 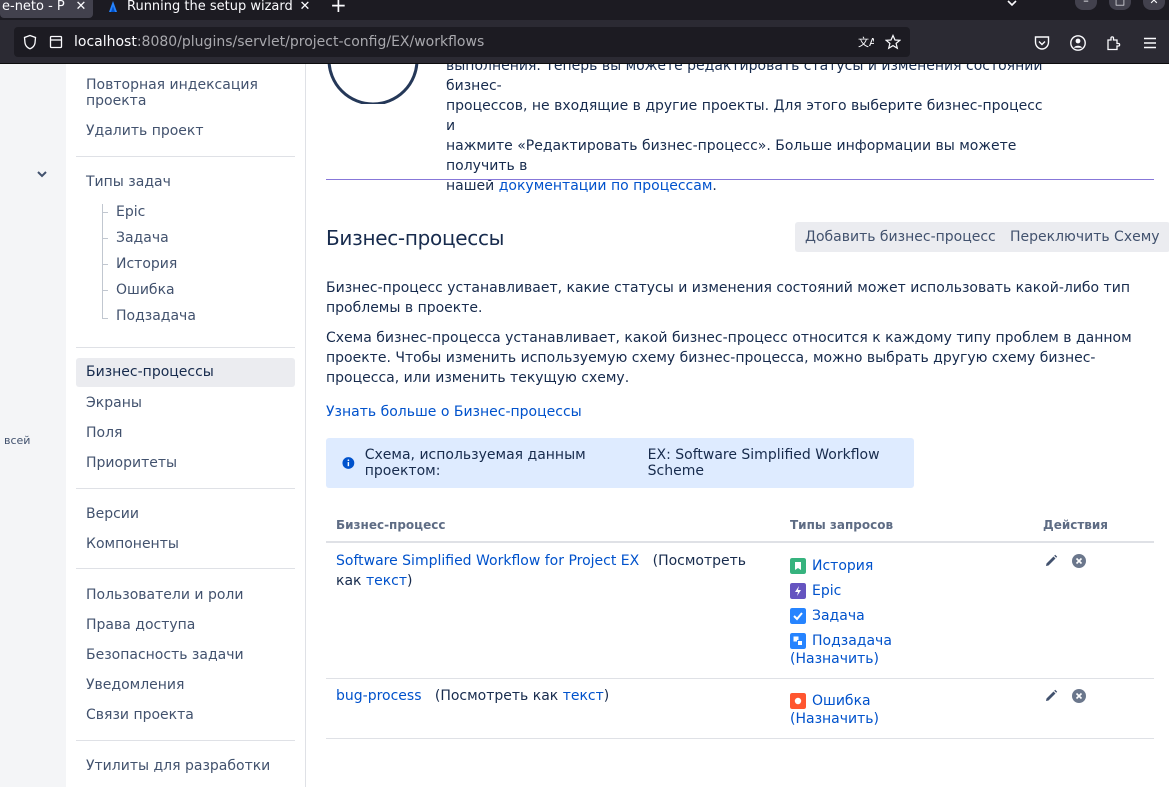 I want to click on global-sidebar-collapsed: всей, so click(x=33, y=425).